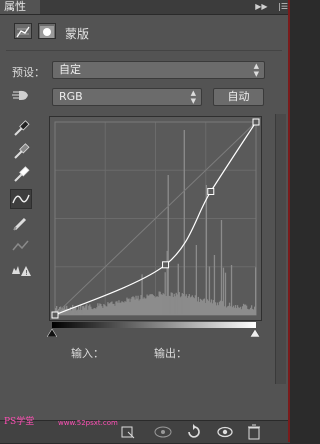 The height and width of the screenshot is (444, 320). I want to click on header-label: 蒙版, so click(77, 33).